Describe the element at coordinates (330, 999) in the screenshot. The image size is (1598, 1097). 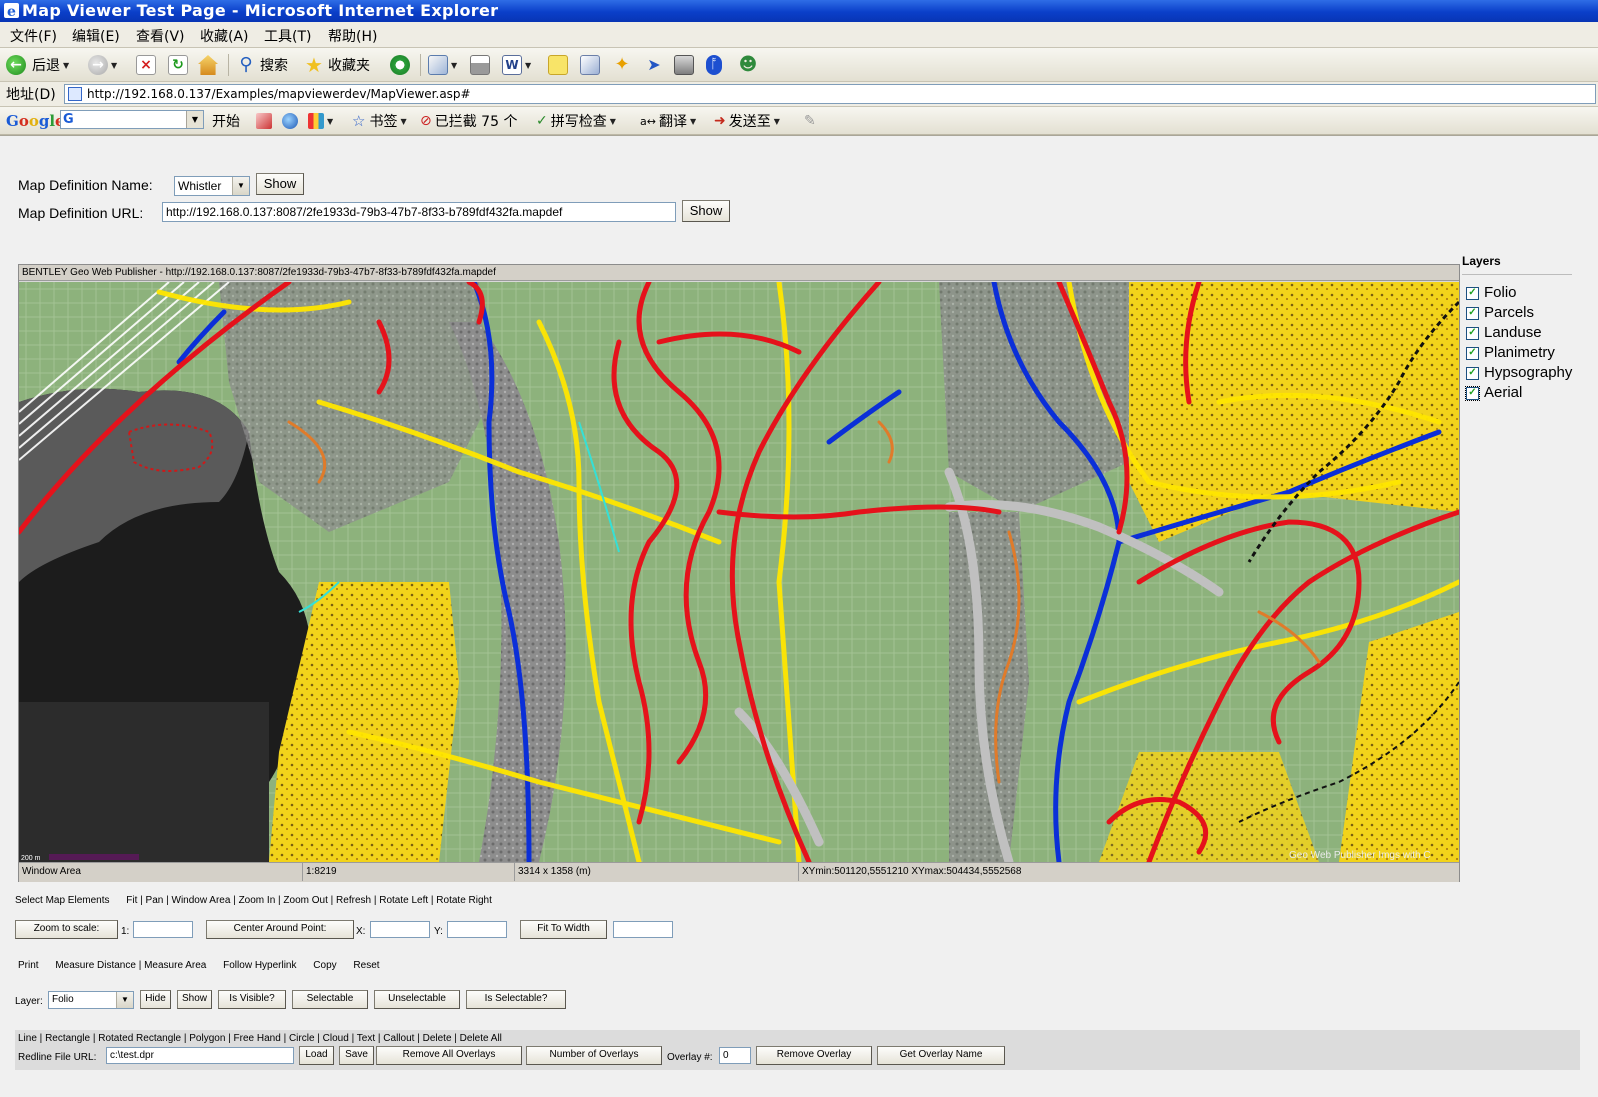
I see `selectable-button: Selectable` at that location.